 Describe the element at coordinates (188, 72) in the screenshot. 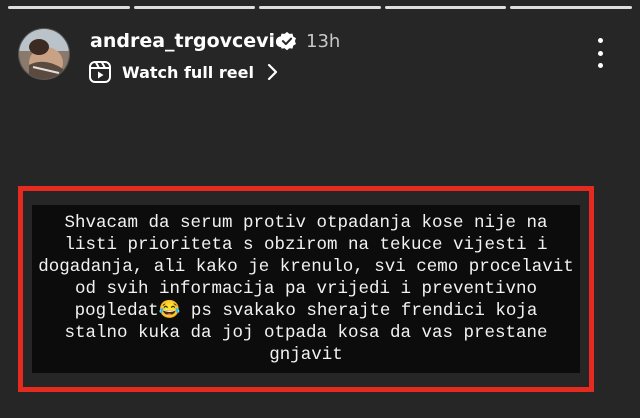

I see `watch-full-reel-label: Watch full reel` at that location.